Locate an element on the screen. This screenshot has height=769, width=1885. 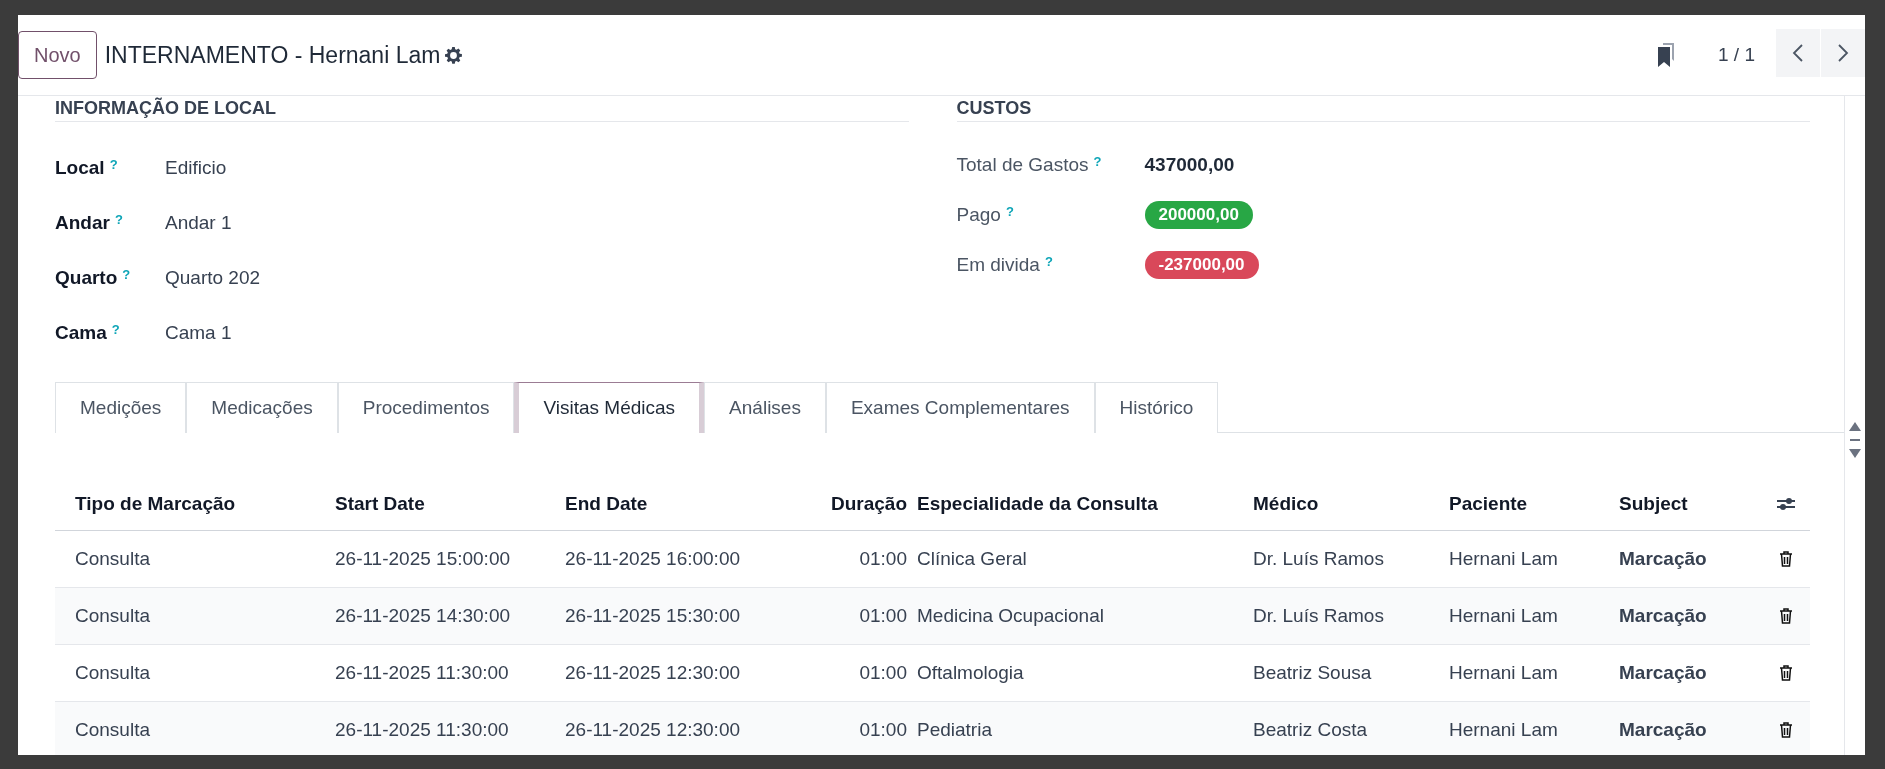
tab: Procedimentos is located at coordinates (426, 407).